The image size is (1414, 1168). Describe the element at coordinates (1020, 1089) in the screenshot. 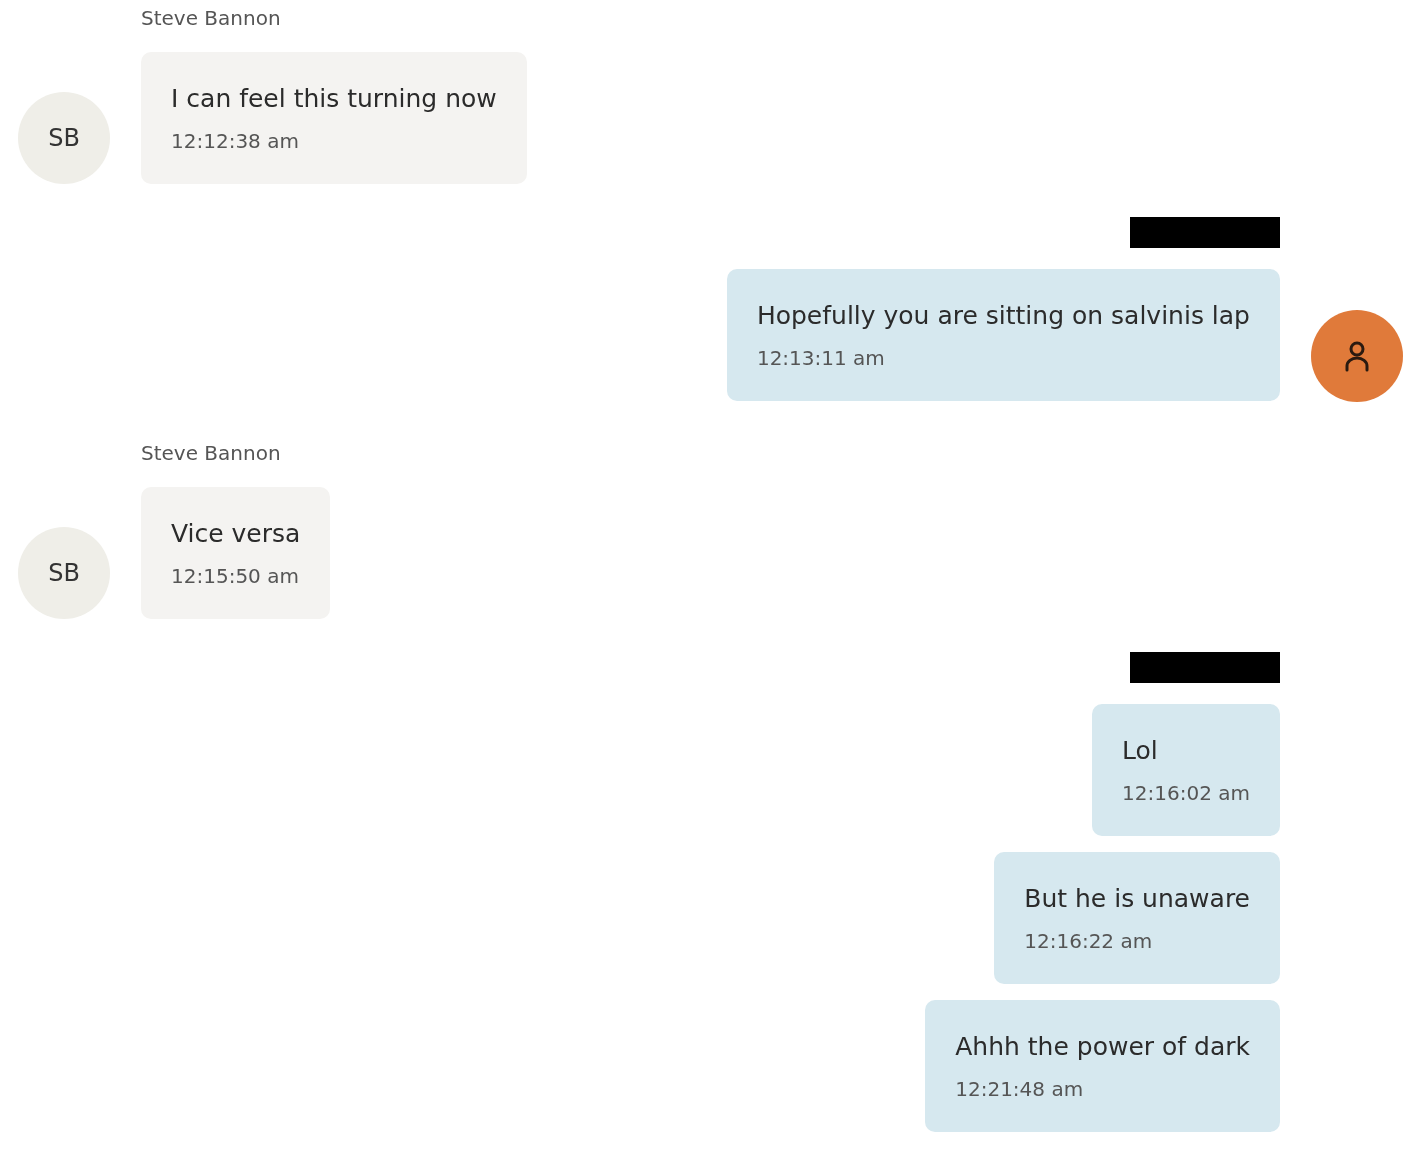

I see `message-time: 12:21:48 am` at that location.